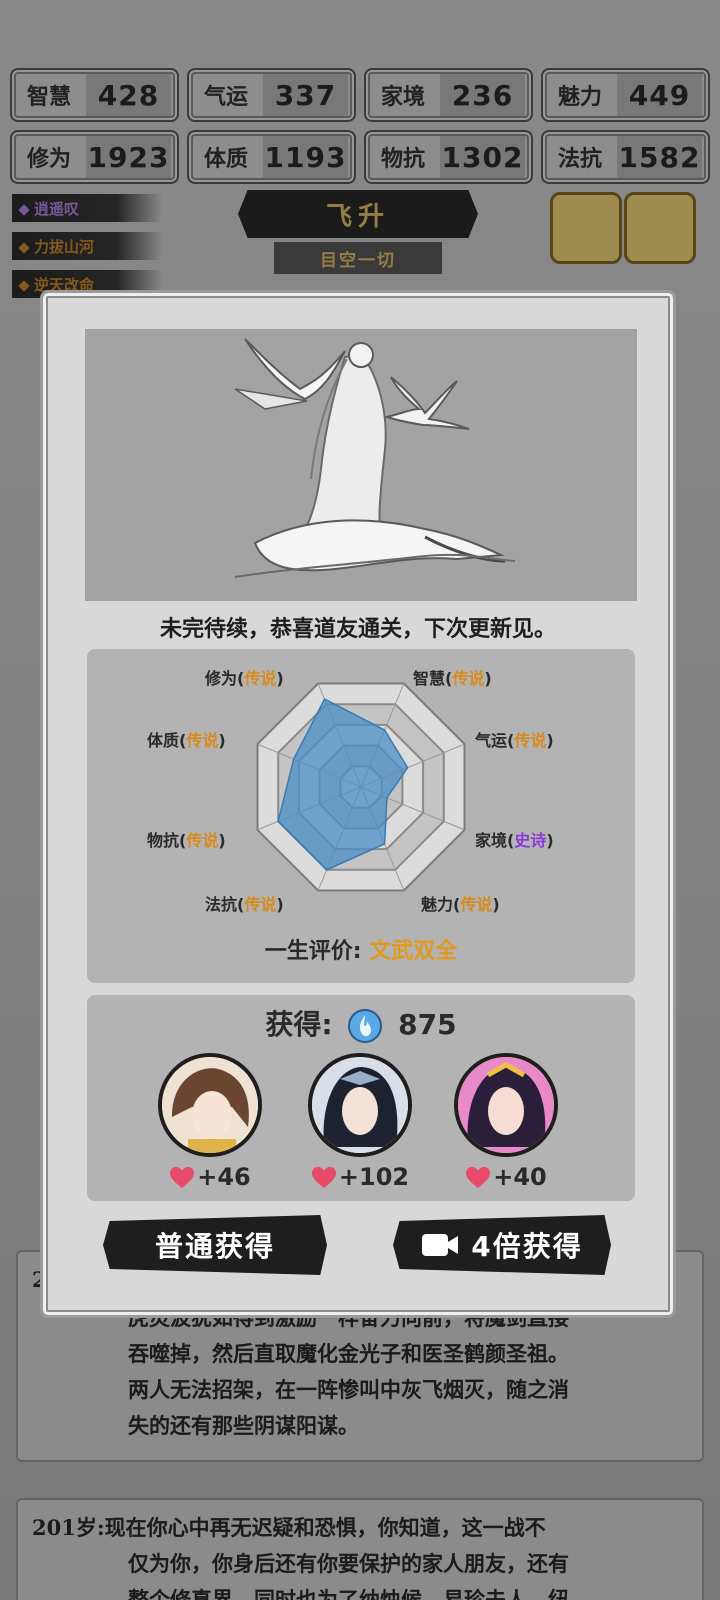  I want to click on companion-card: +40, so click(506, 1122).